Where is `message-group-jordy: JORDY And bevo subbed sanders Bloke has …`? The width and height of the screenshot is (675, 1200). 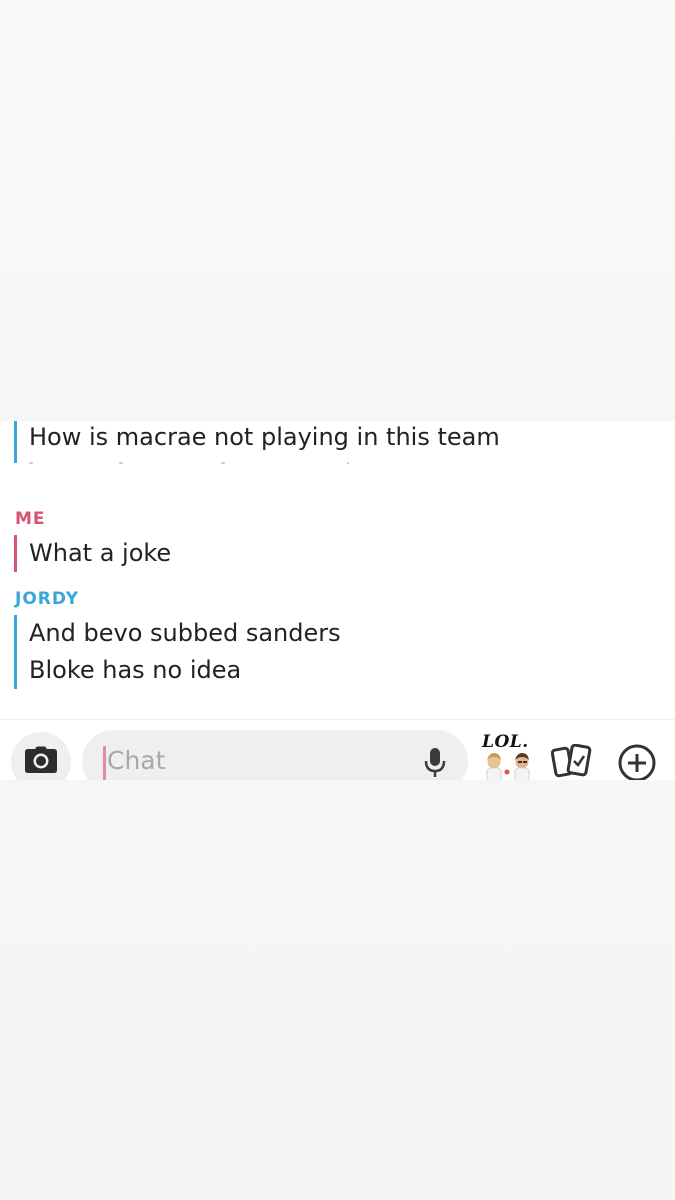
message-group-jordy: JORDY And bevo subbed sanders Bloke has … is located at coordinates (344, 638).